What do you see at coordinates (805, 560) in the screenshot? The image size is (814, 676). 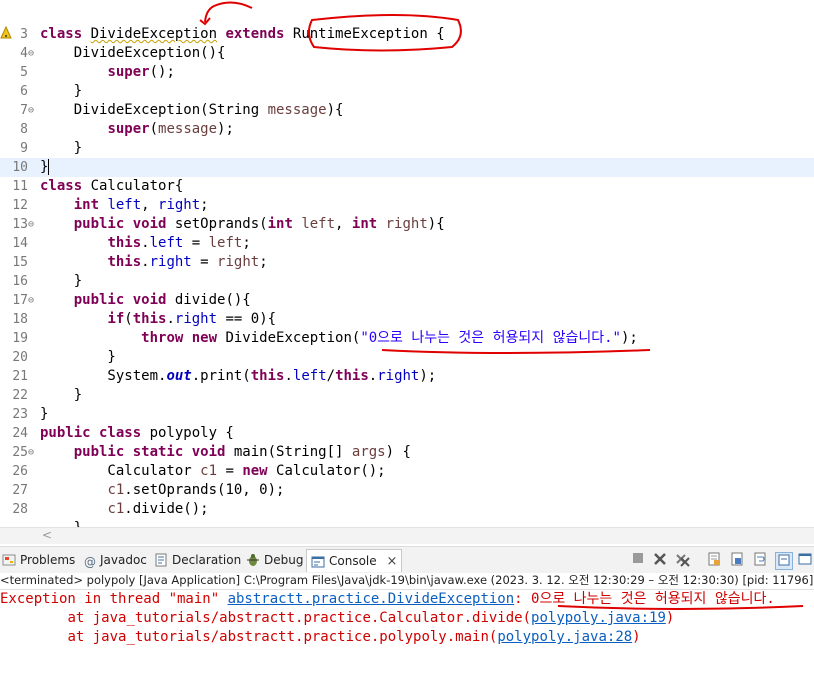 I see `display-selected-icon` at bounding box center [805, 560].